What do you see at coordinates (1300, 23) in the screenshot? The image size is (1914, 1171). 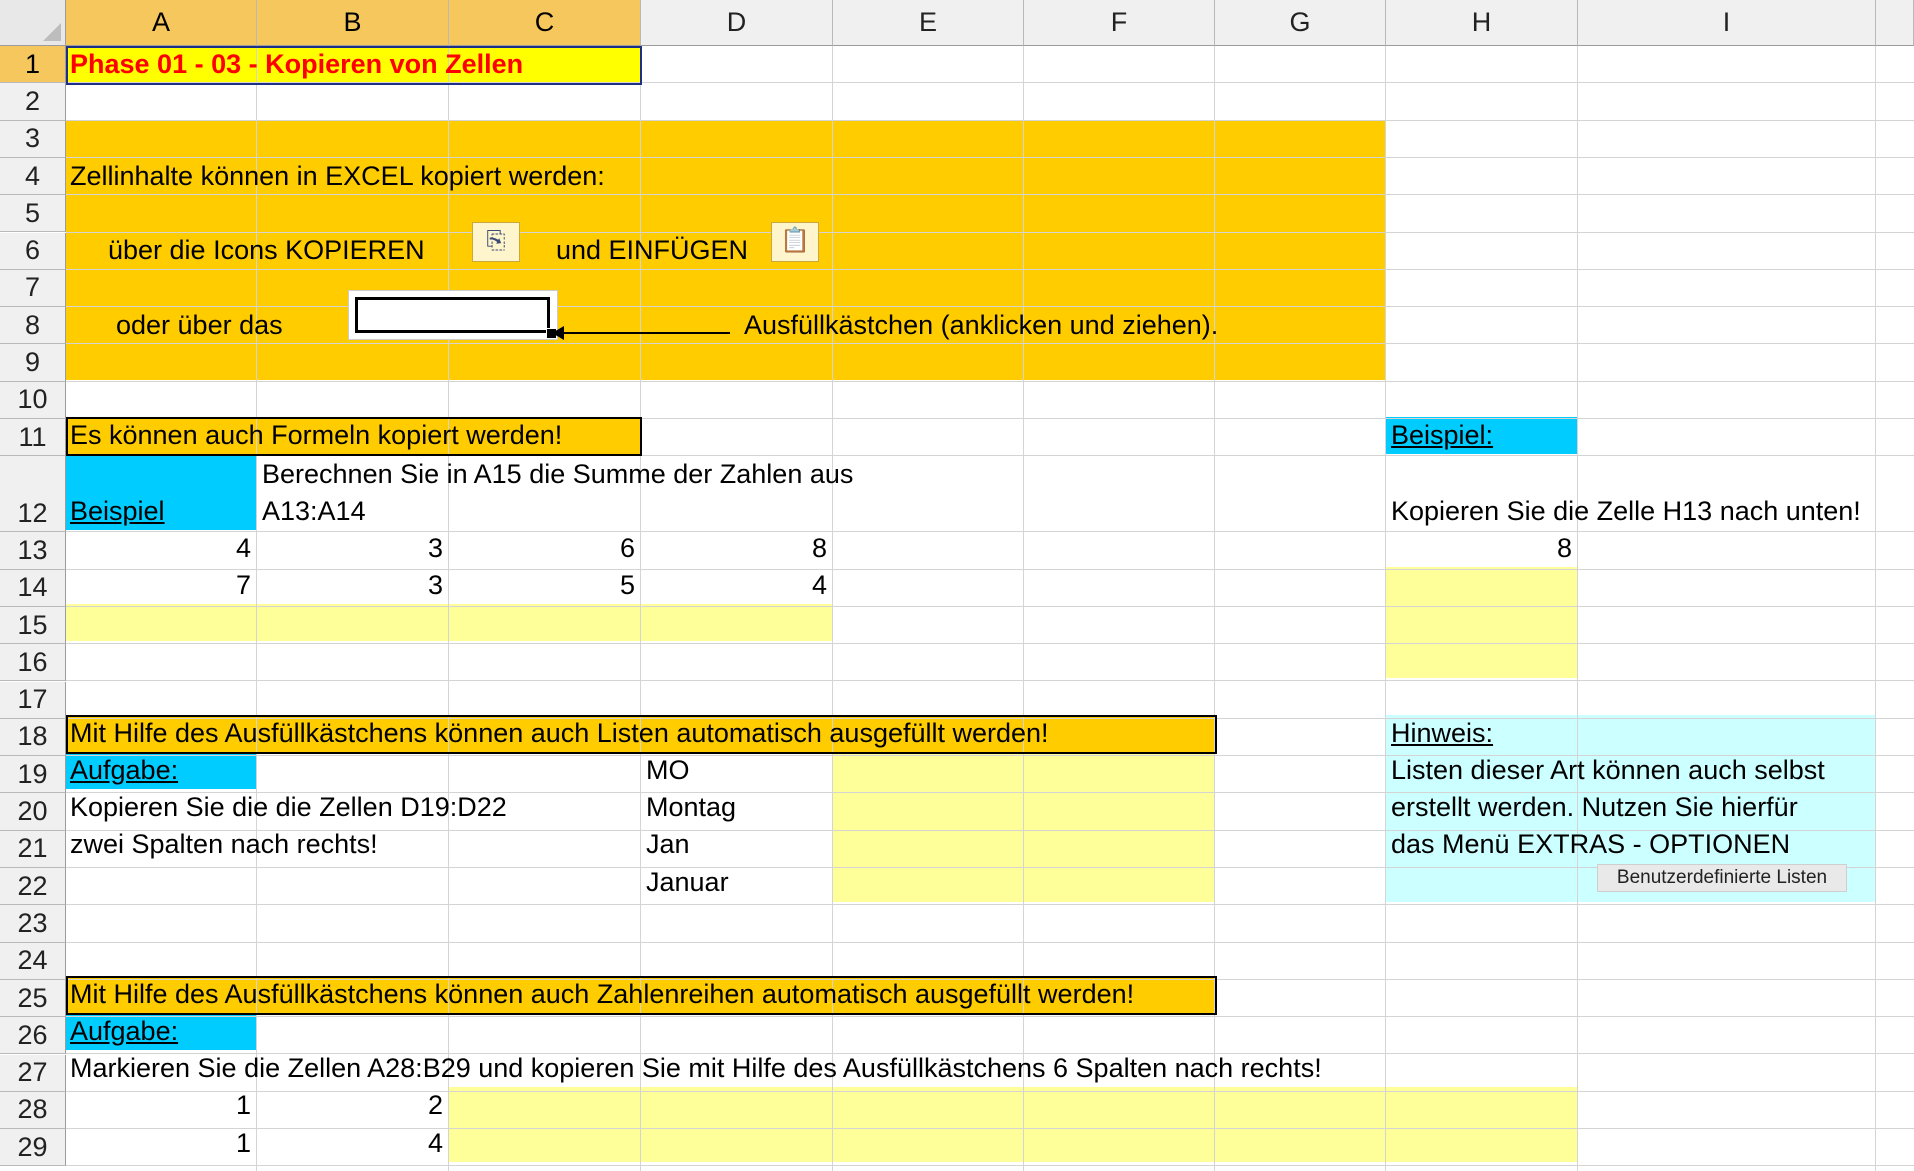 I see `column-header-G: G` at bounding box center [1300, 23].